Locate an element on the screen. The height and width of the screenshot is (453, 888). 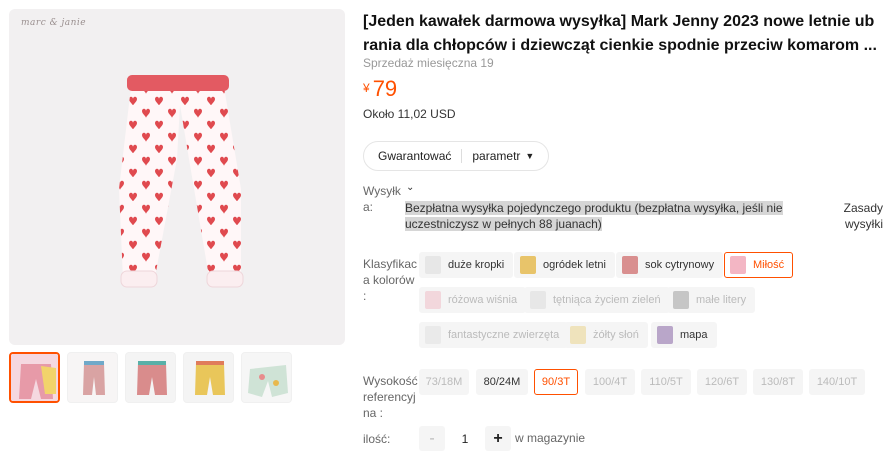
size-label-line2: referencyj is located at coordinates (389, 397).